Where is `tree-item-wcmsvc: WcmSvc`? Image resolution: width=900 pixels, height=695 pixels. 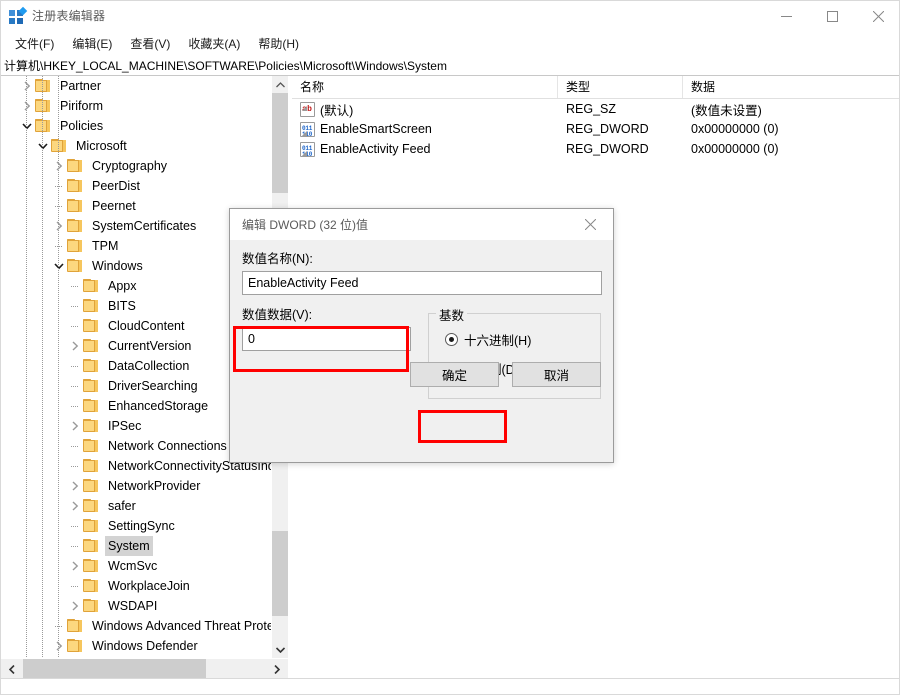
tree-item-wcmsvc: WcmSvc is located at coordinates (136, 566).